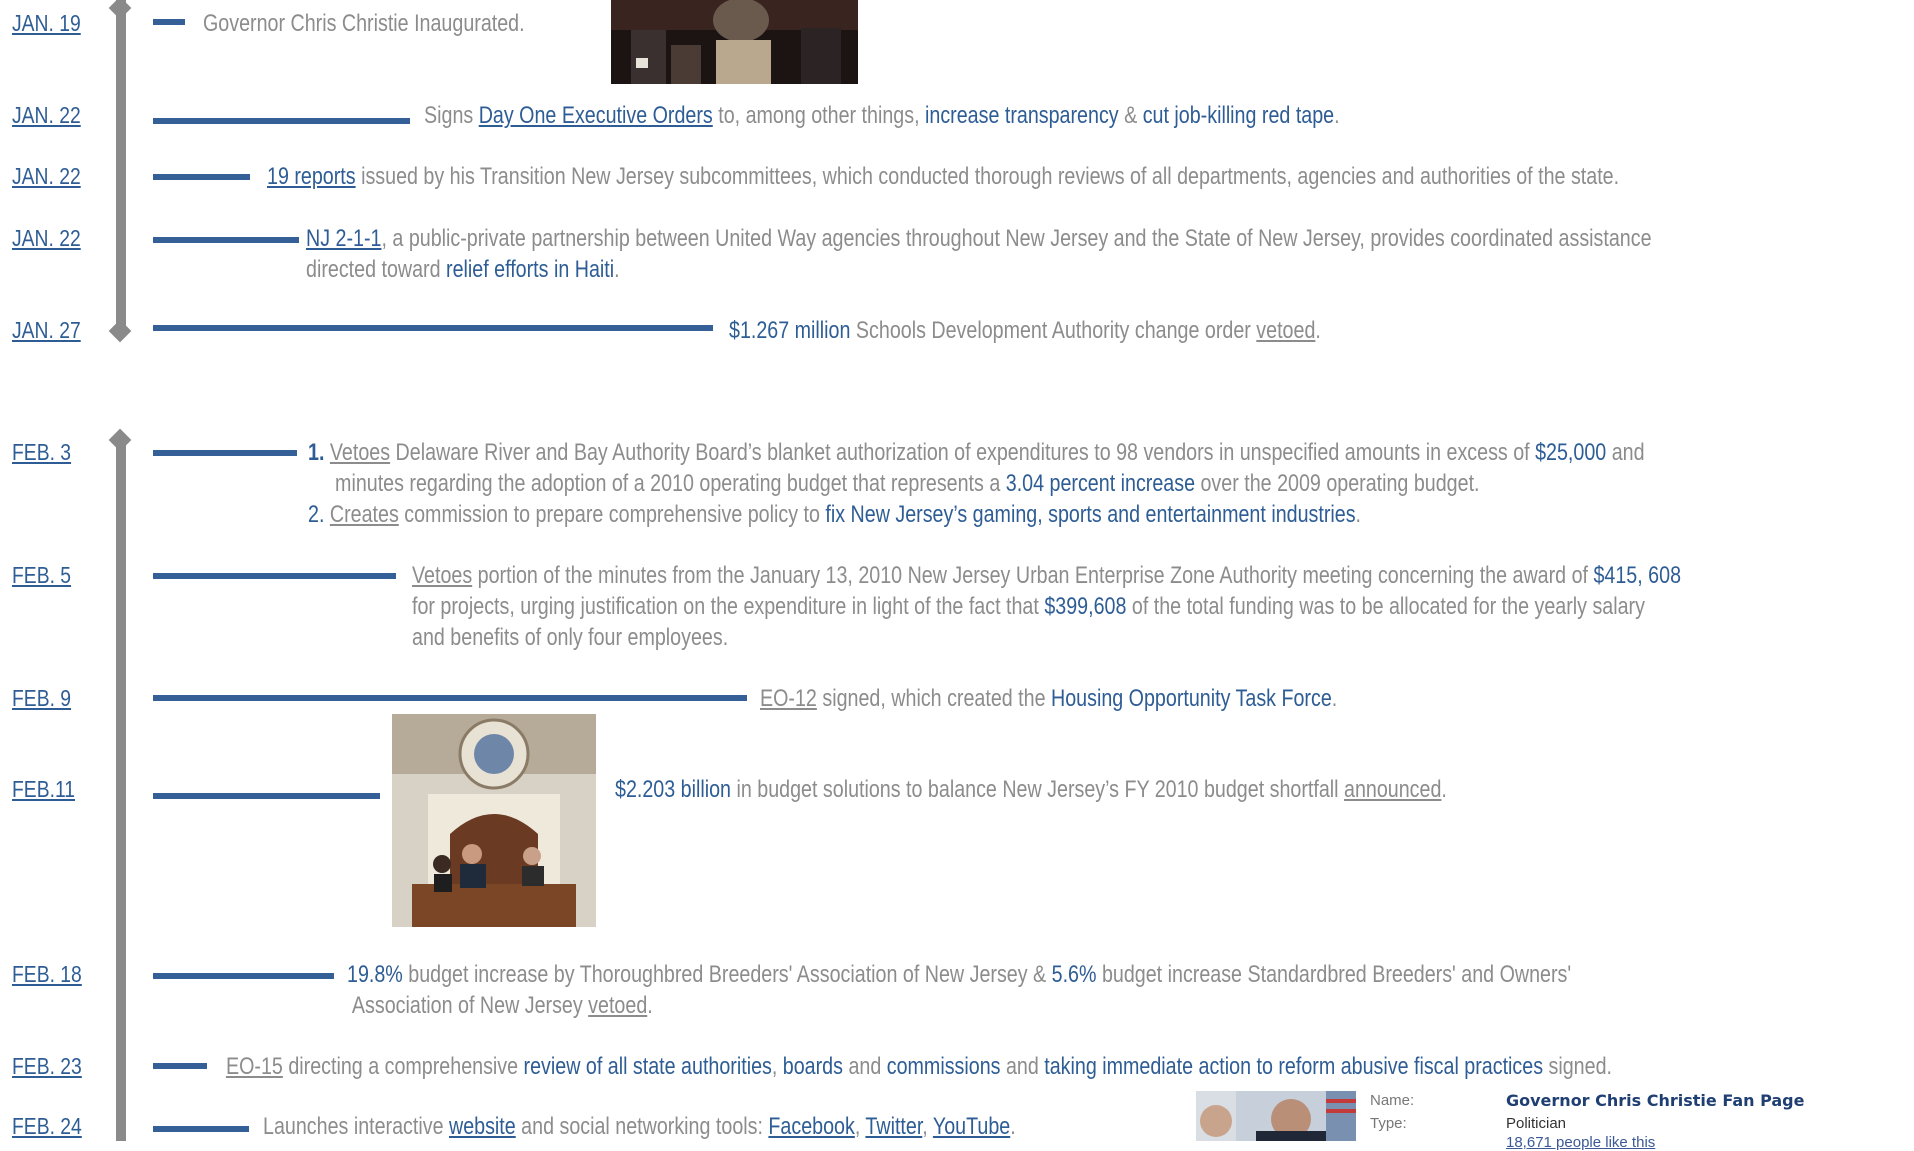 This screenshot has width=1914, height=1151. Describe the element at coordinates (364, 514) in the screenshot. I see `creates-link: Creates` at that location.